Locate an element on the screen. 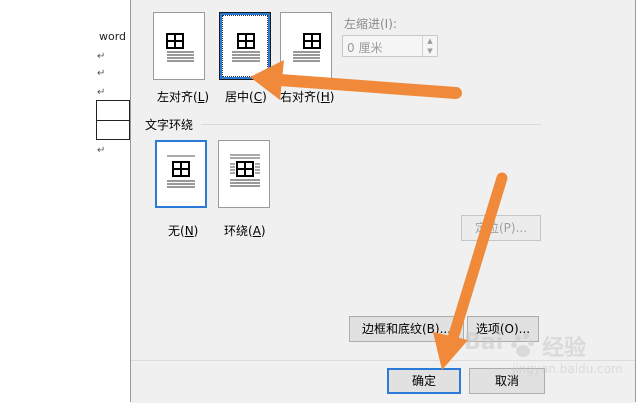 The height and width of the screenshot is (403, 636). align-left-tile is located at coordinates (179, 46).